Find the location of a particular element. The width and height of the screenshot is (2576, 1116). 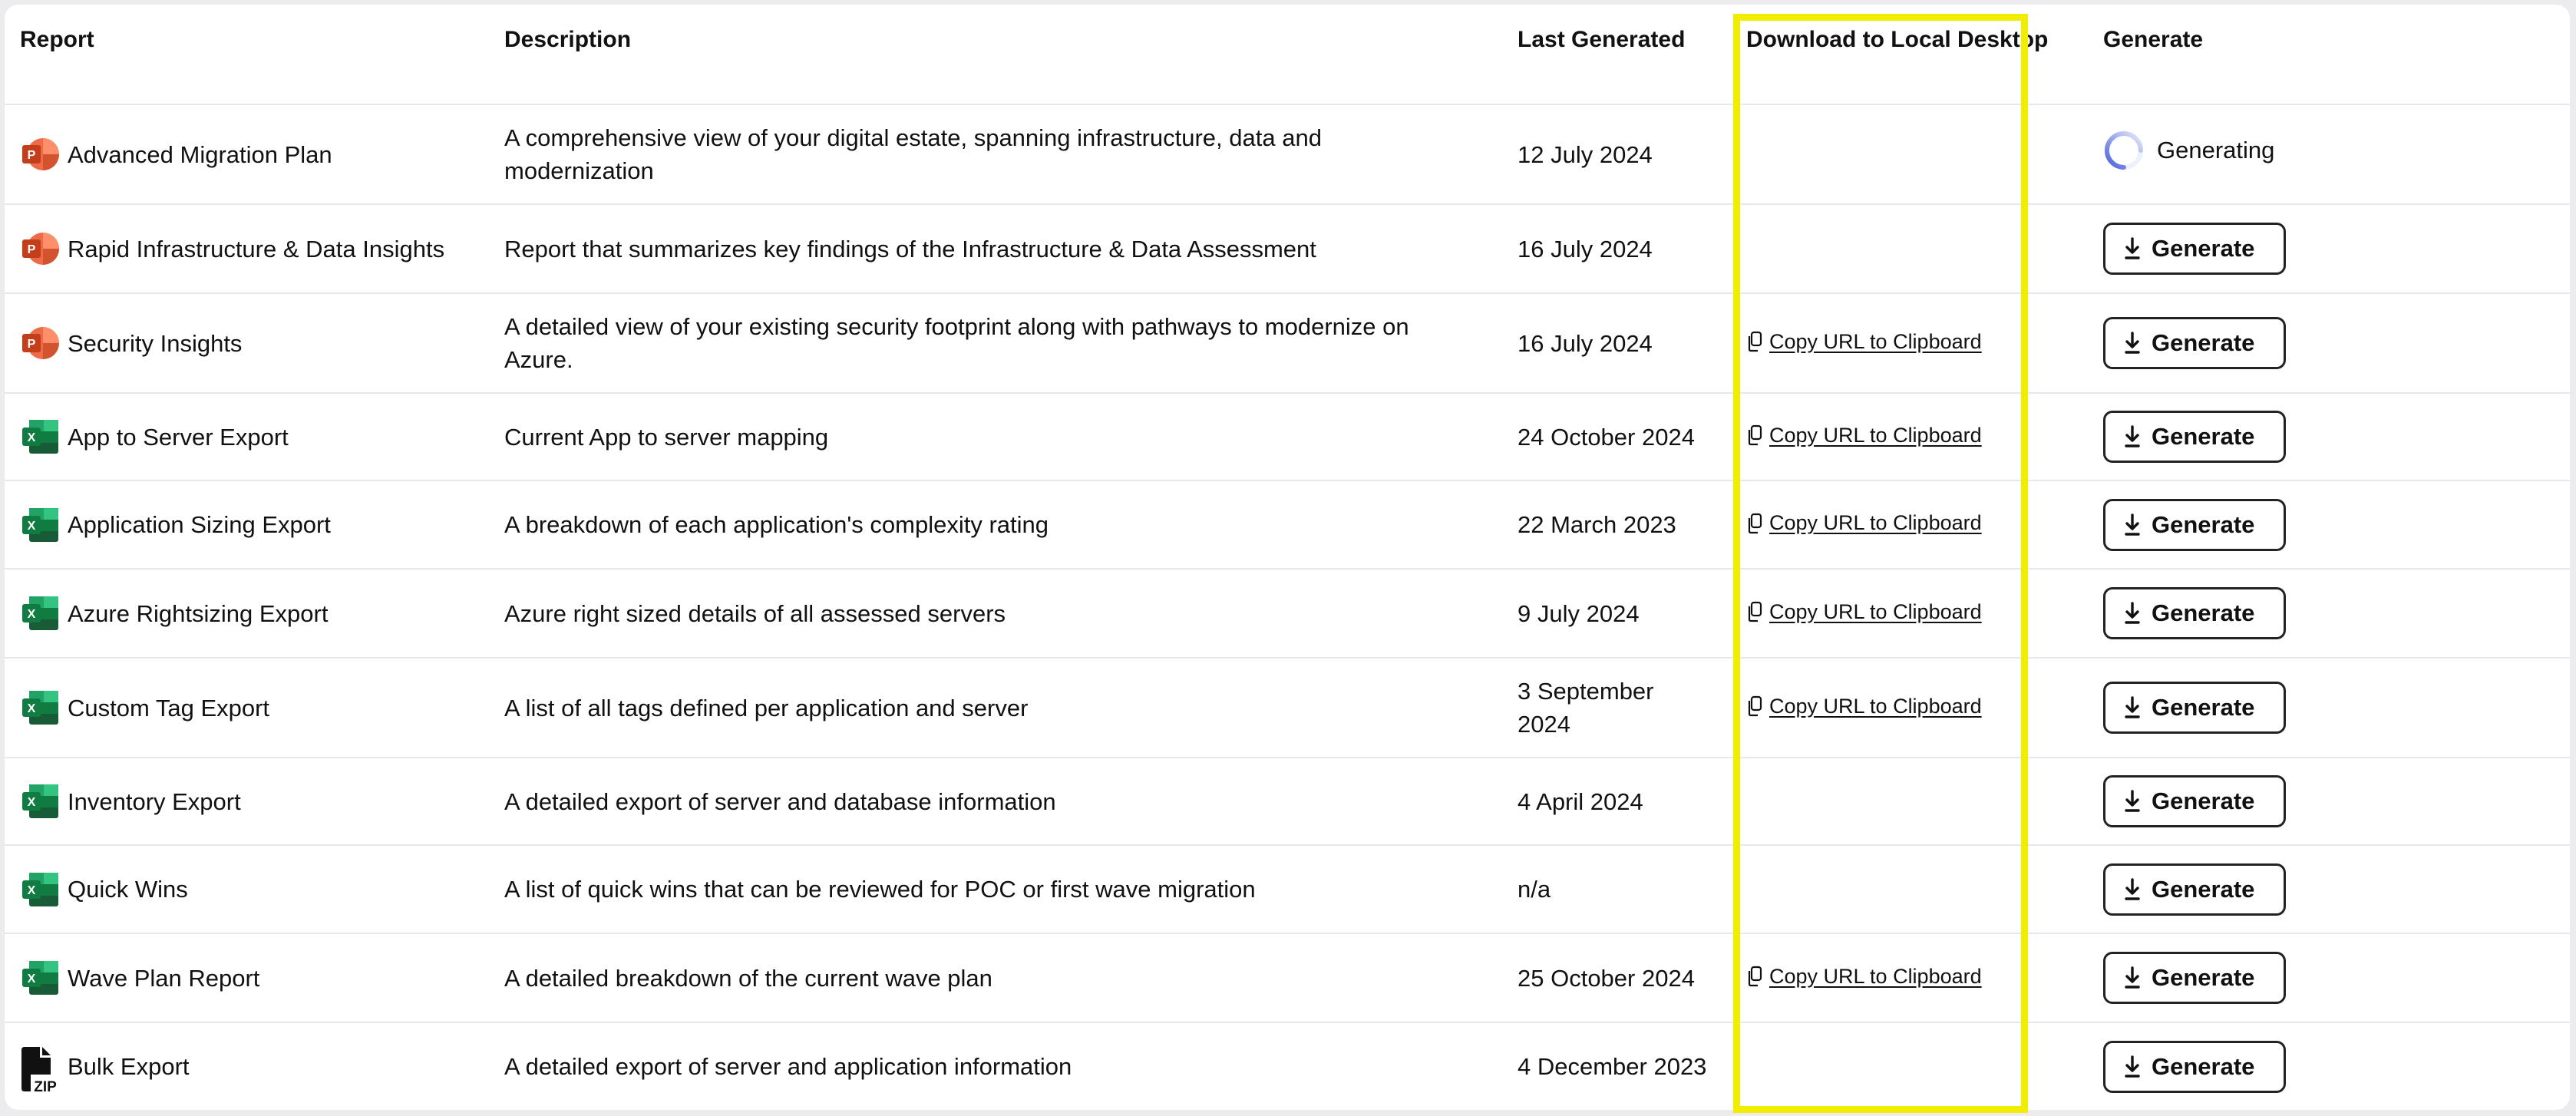

report-name: Application Sizing Export is located at coordinates (199, 525).